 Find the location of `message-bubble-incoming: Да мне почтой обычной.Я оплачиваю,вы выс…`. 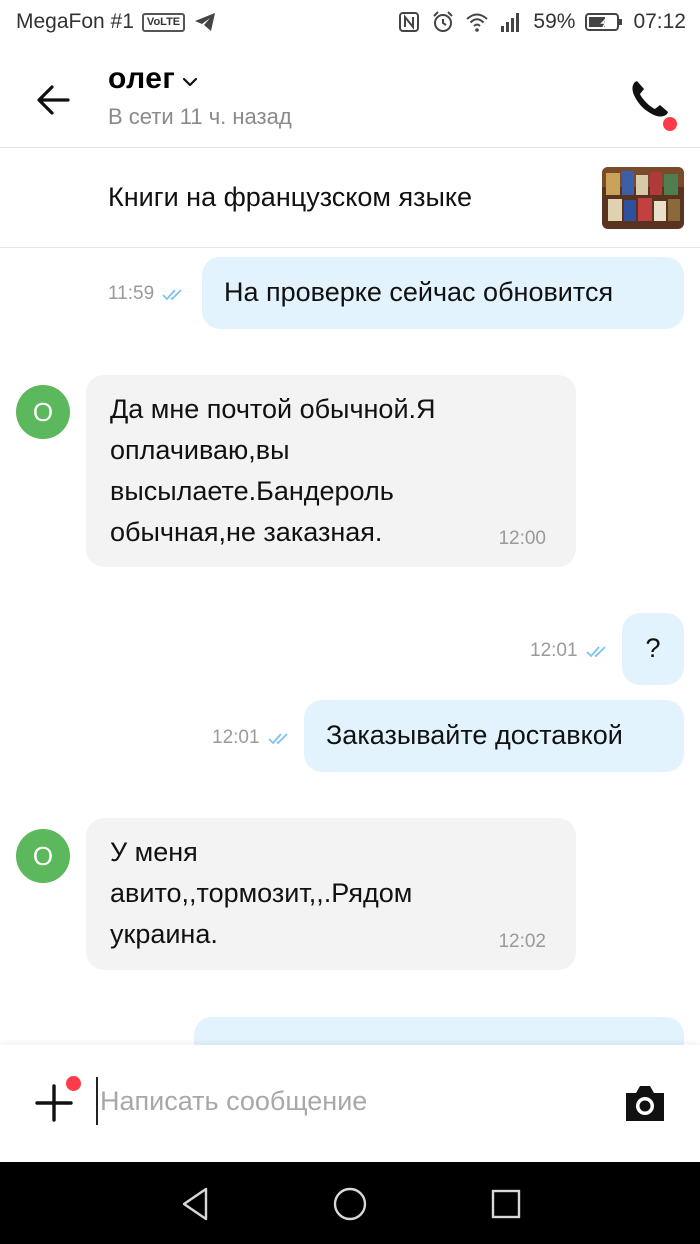

message-bubble-incoming: Да мне почтой обычной.Я оплачиваю,вы выс… is located at coordinates (331, 471).